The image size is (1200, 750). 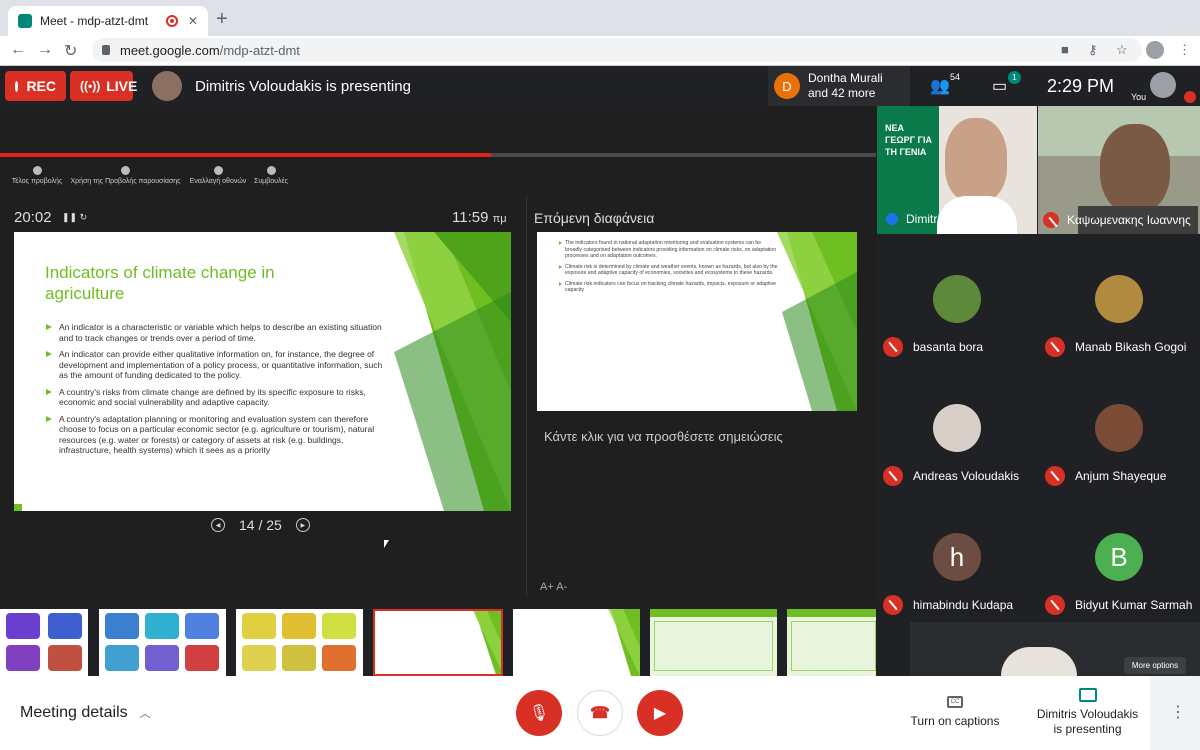 I want to click on tab-title: Meet - mdp-atzt-dmt, so click(x=94, y=21).